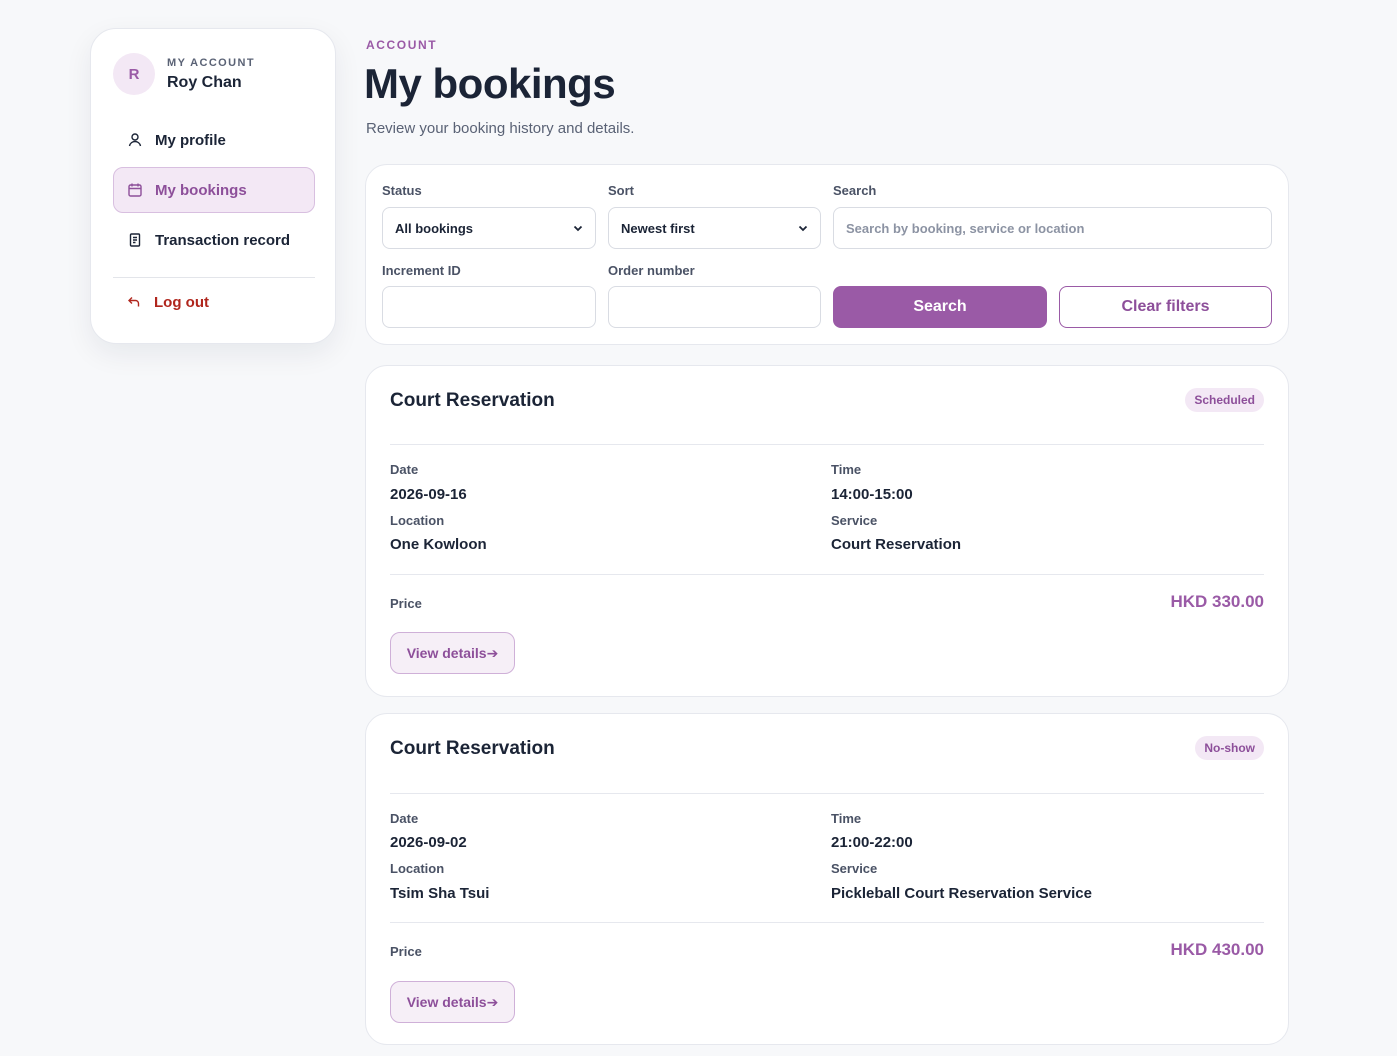 The image size is (1397, 1056). What do you see at coordinates (181, 302) in the screenshot?
I see `logout-label: Log out` at bounding box center [181, 302].